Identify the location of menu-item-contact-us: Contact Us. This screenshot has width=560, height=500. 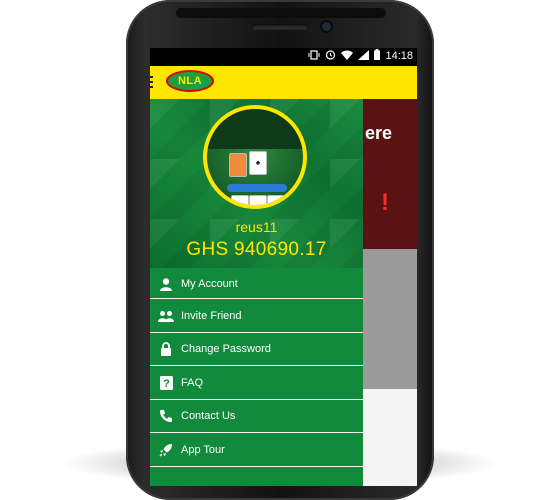
(256, 416).